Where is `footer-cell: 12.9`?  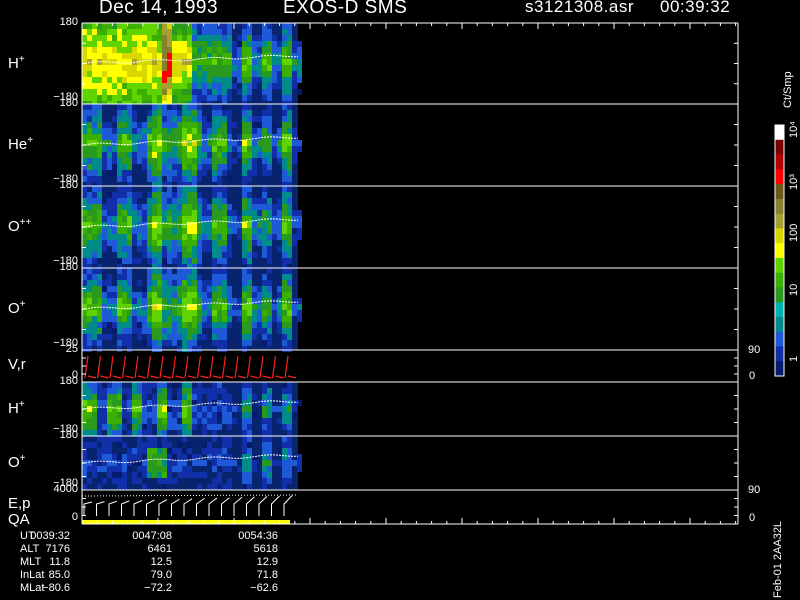
footer-cell: 12.9 is located at coordinates (267, 562).